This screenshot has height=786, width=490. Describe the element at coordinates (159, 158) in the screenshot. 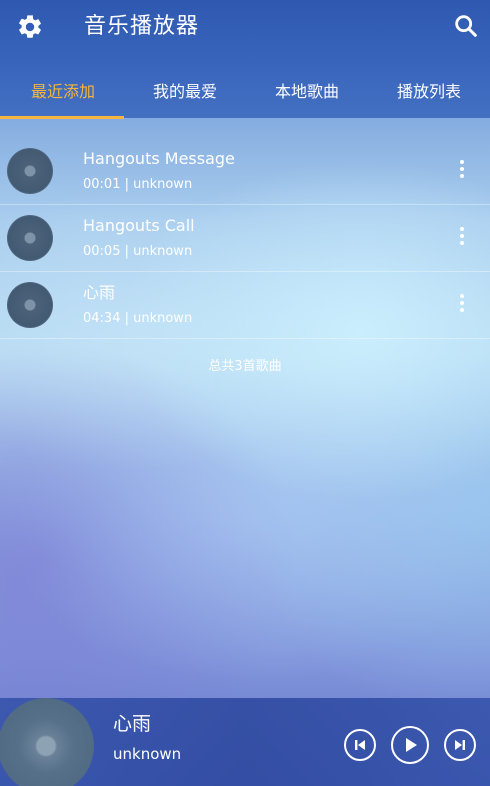

I see `song-title: Hangouts Message` at that location.